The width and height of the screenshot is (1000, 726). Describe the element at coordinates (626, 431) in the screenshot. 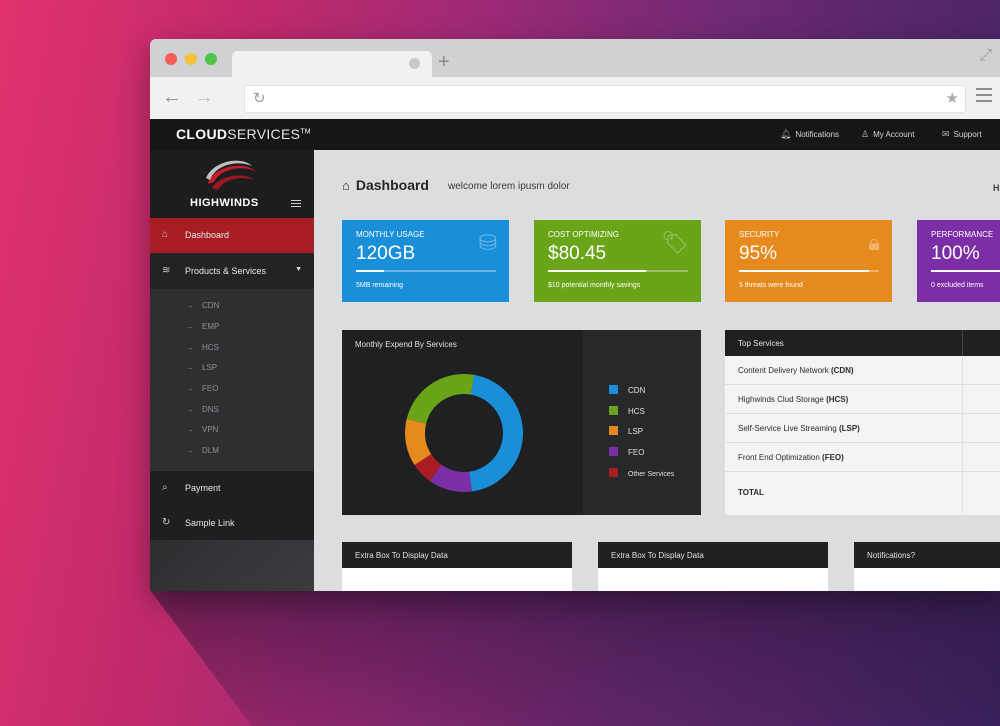

I see `legend-item-lsp: LSP` at that location.